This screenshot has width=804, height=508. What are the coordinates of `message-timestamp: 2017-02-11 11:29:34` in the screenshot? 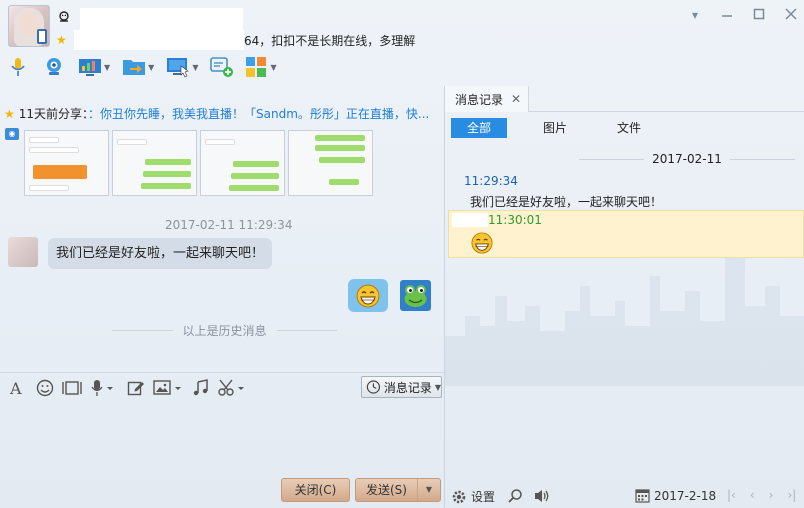 It's located at (229, 225).